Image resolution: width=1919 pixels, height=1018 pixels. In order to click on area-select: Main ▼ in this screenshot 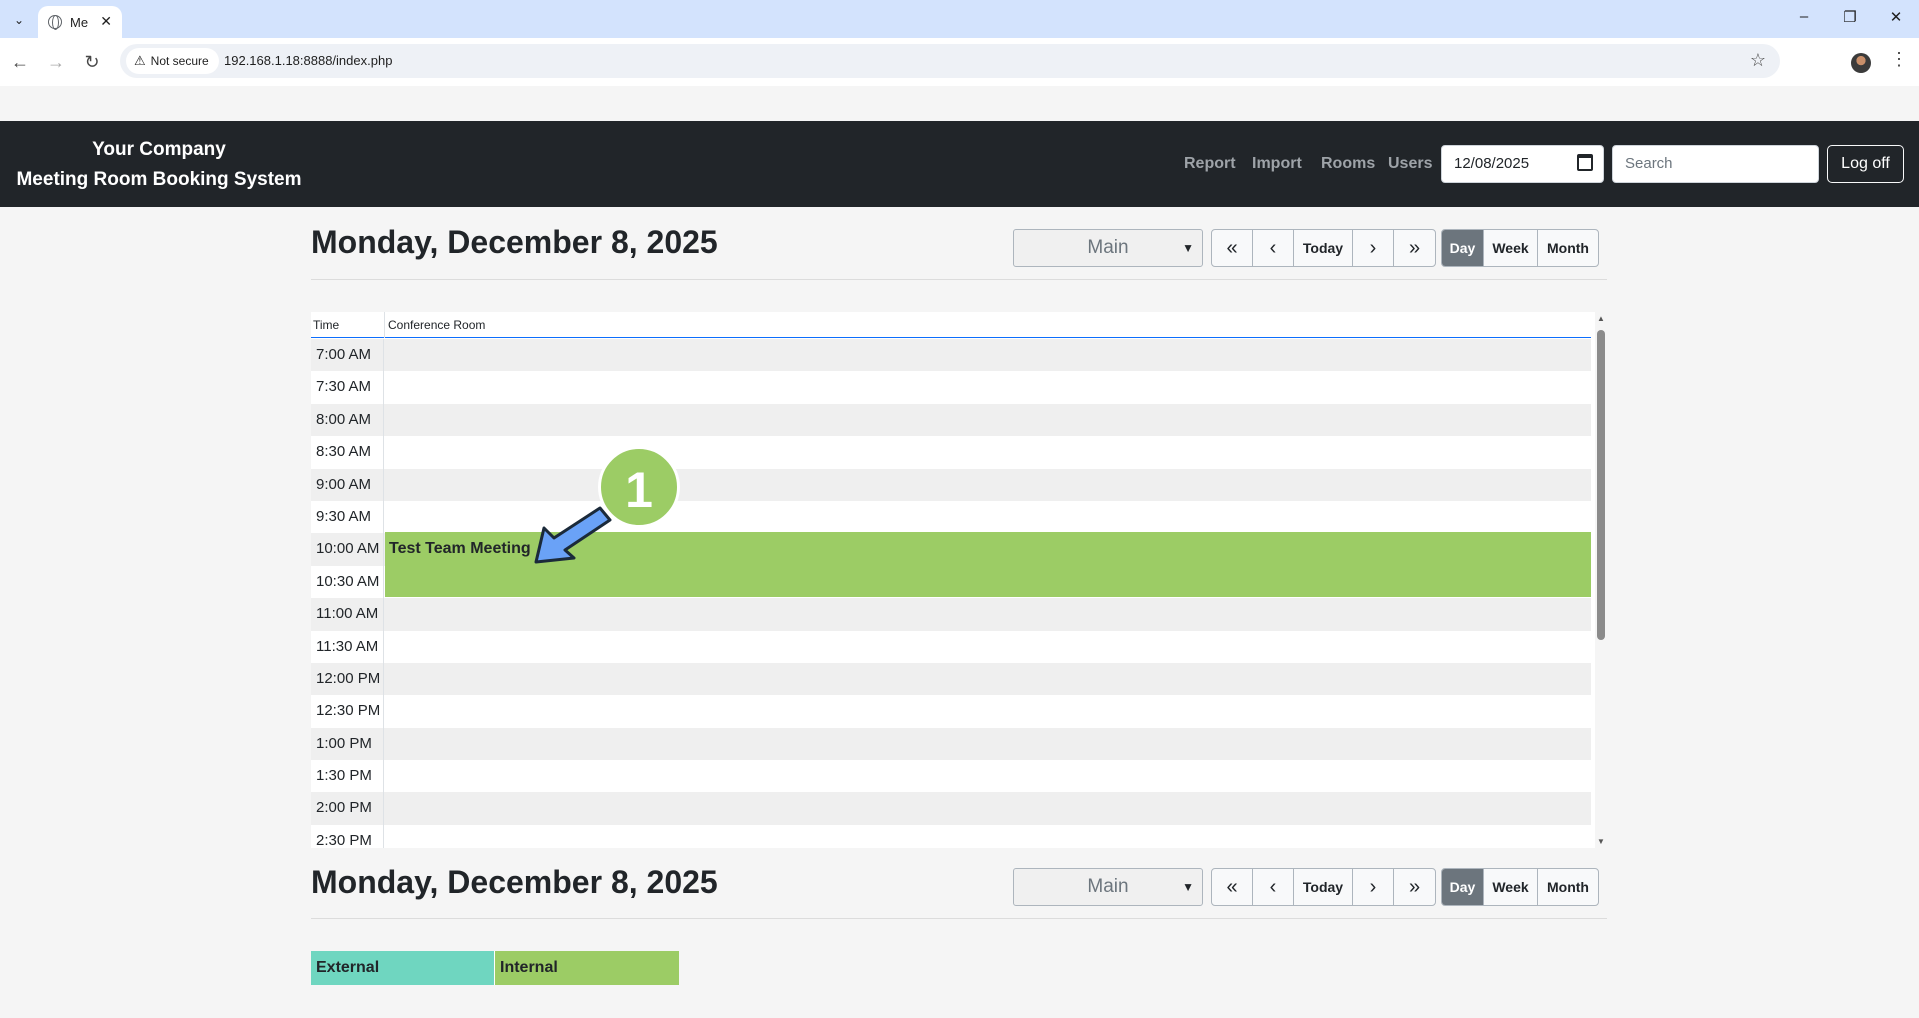, I will do `click(1108, 248)`.